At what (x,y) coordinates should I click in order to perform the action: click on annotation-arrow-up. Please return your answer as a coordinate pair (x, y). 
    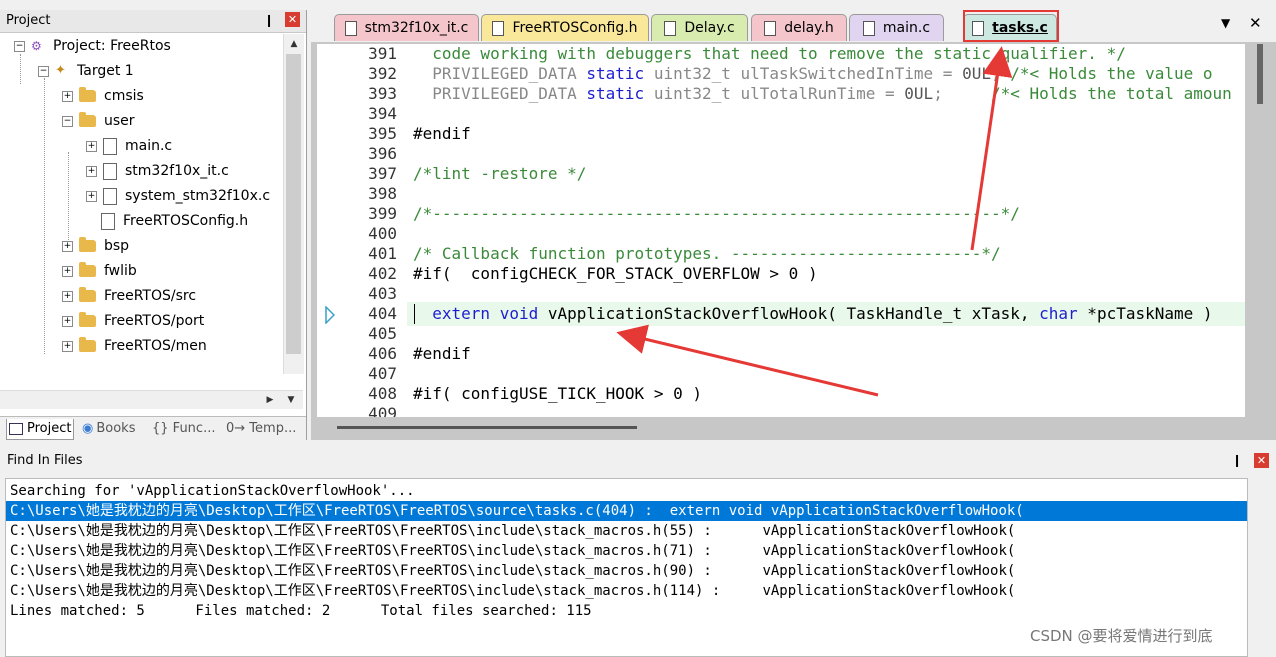
    Looking at the image, I should click on (991, 148).